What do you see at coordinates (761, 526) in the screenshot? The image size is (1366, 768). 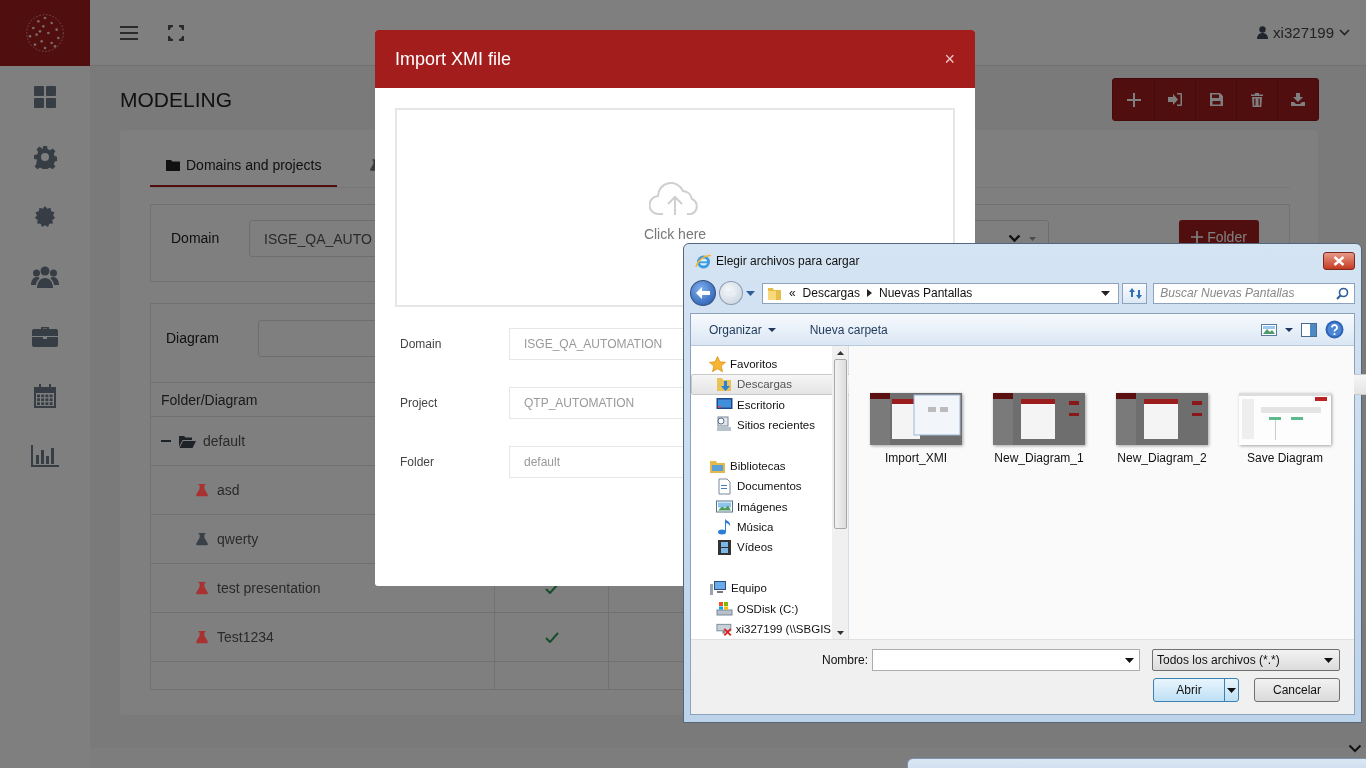 I see `nav-item: Música` at bounding box center [761, 526].